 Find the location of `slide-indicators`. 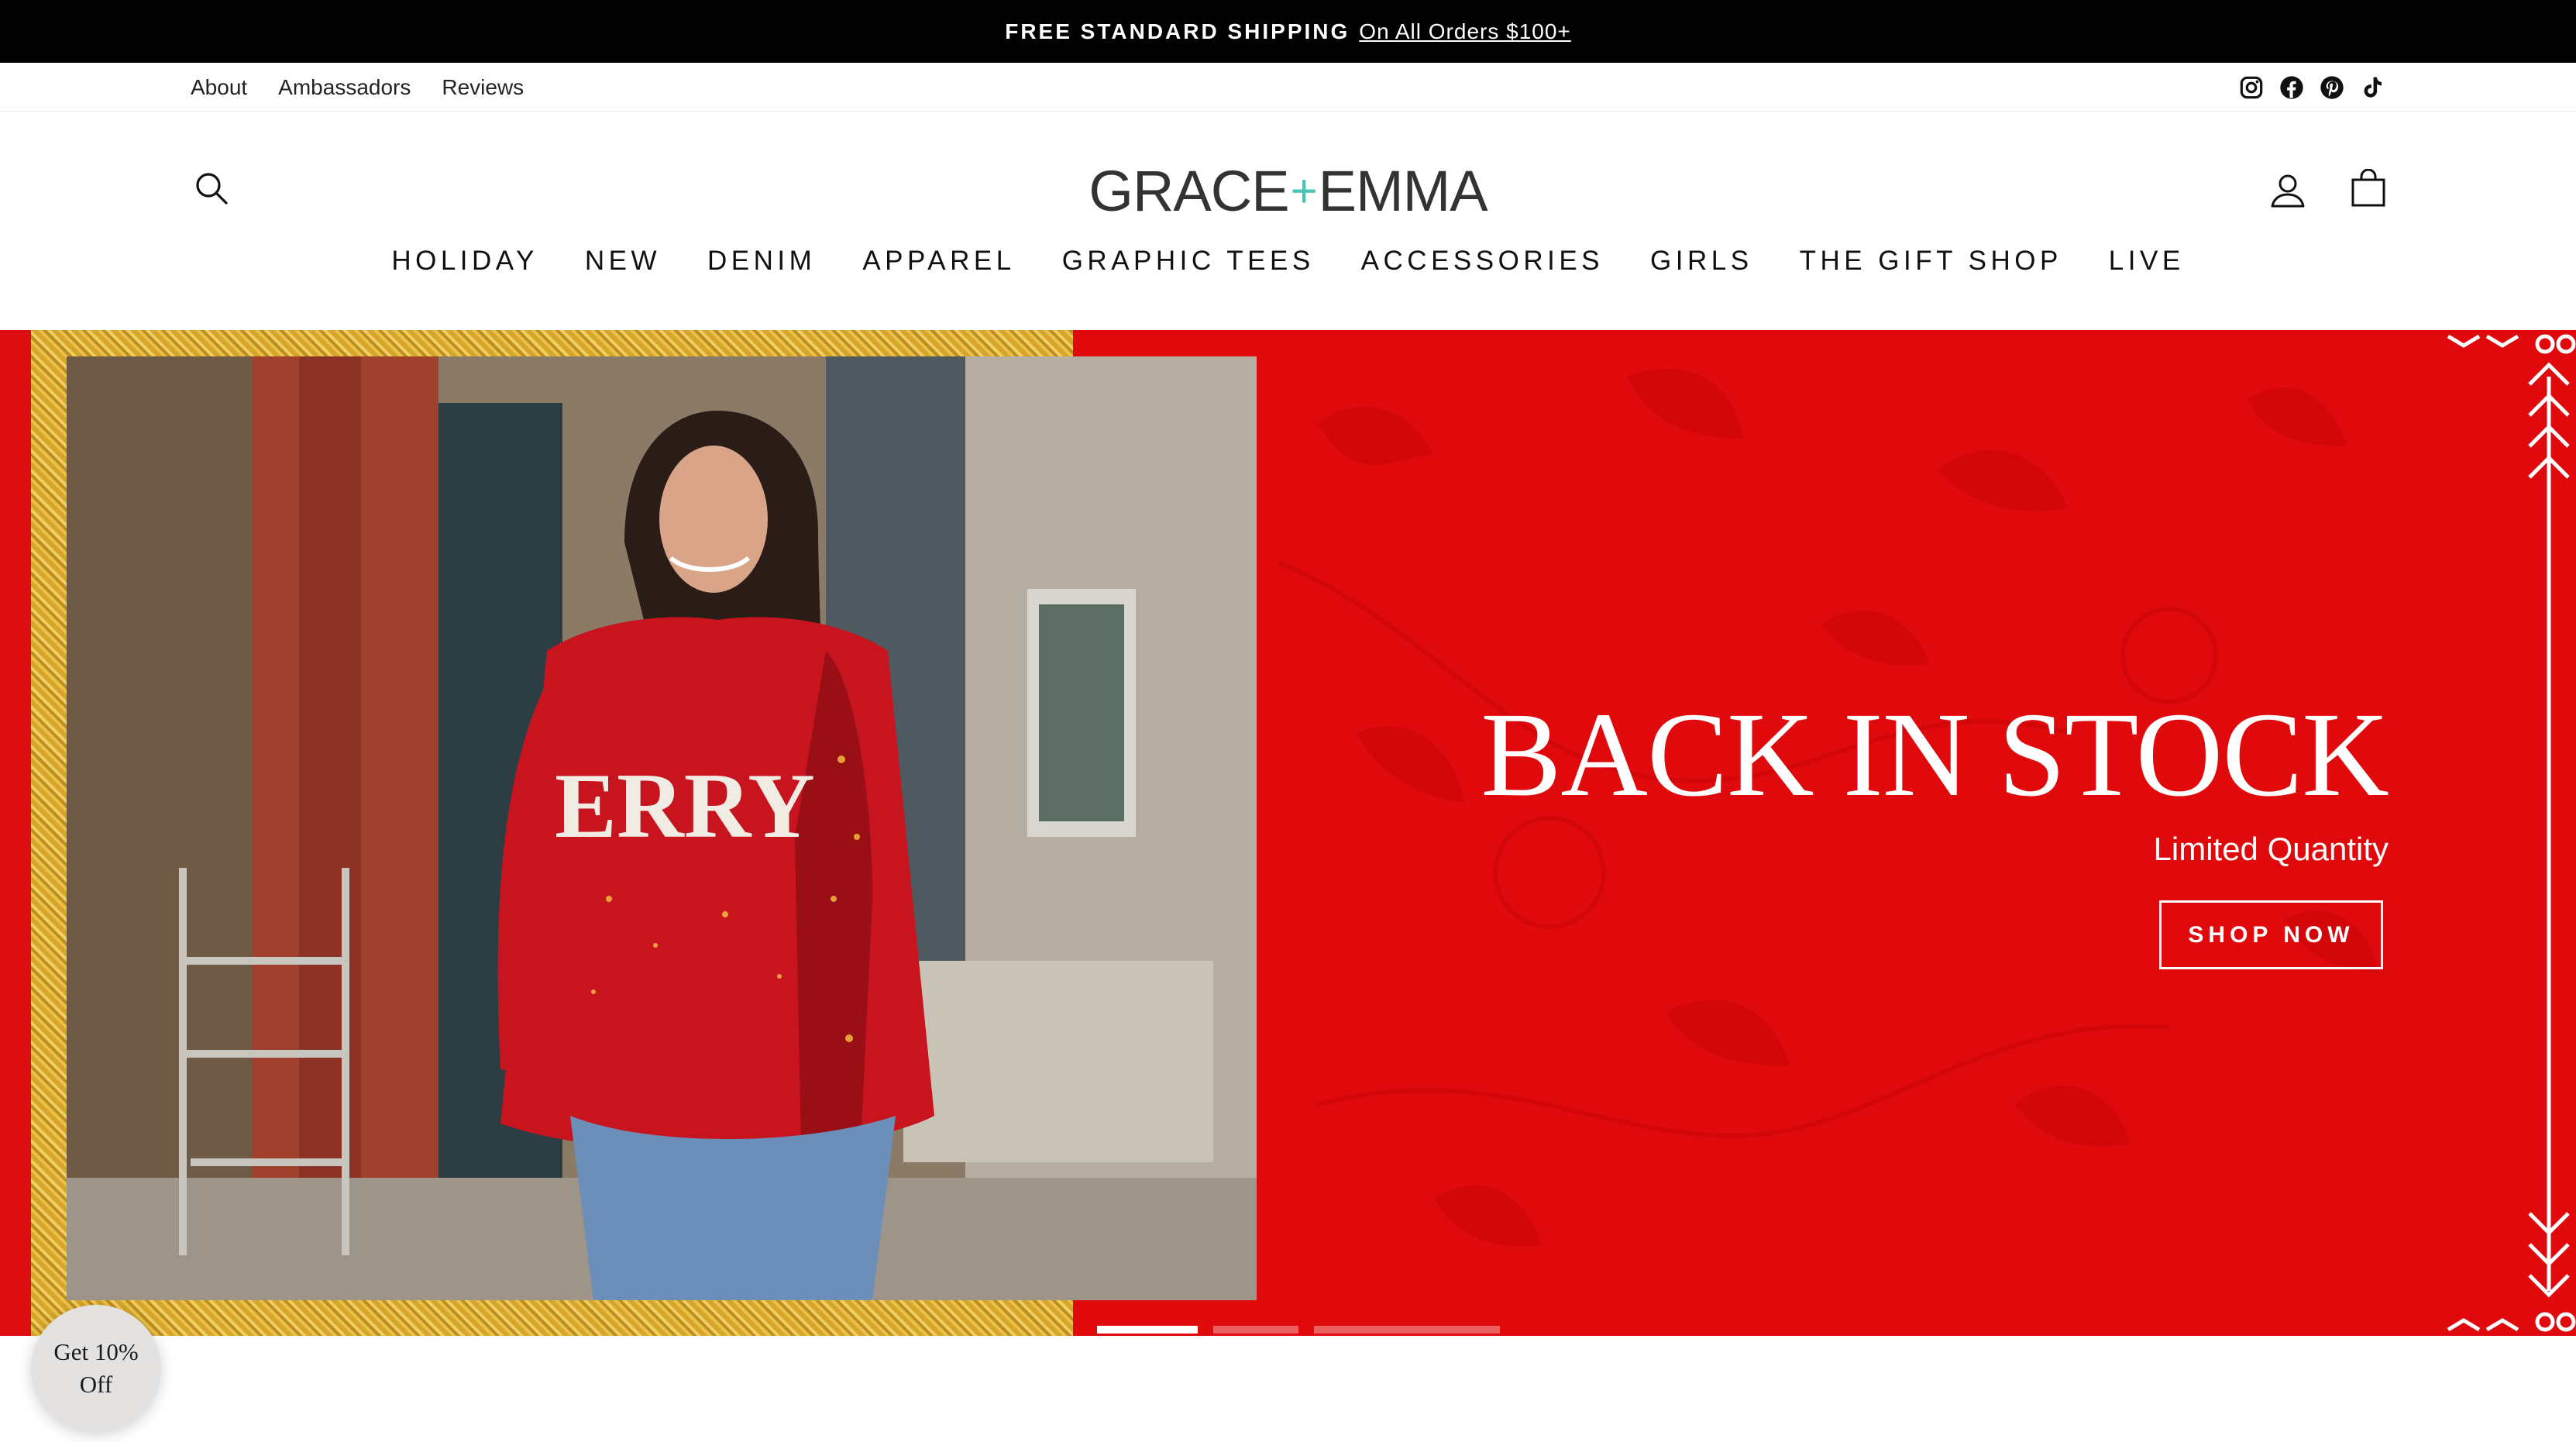

slide-indicators is located at coordinates (1298, 1330).